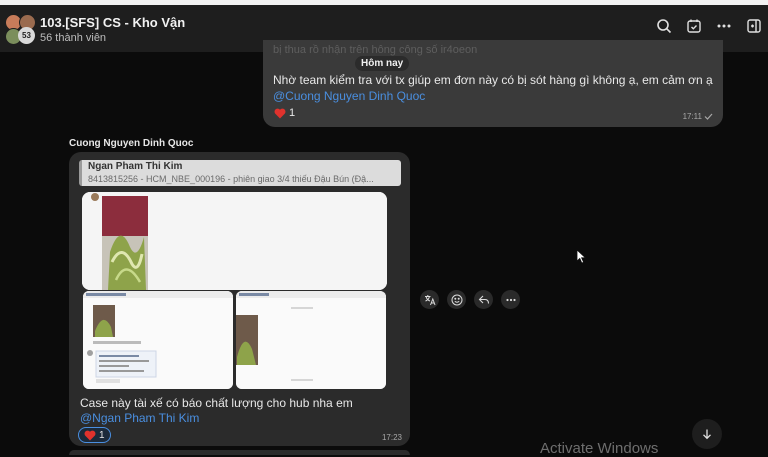  What do you see at coordinates (754, 26) in the screenshot?
I see `side-panel-icon` at bounding box center [754, 26].